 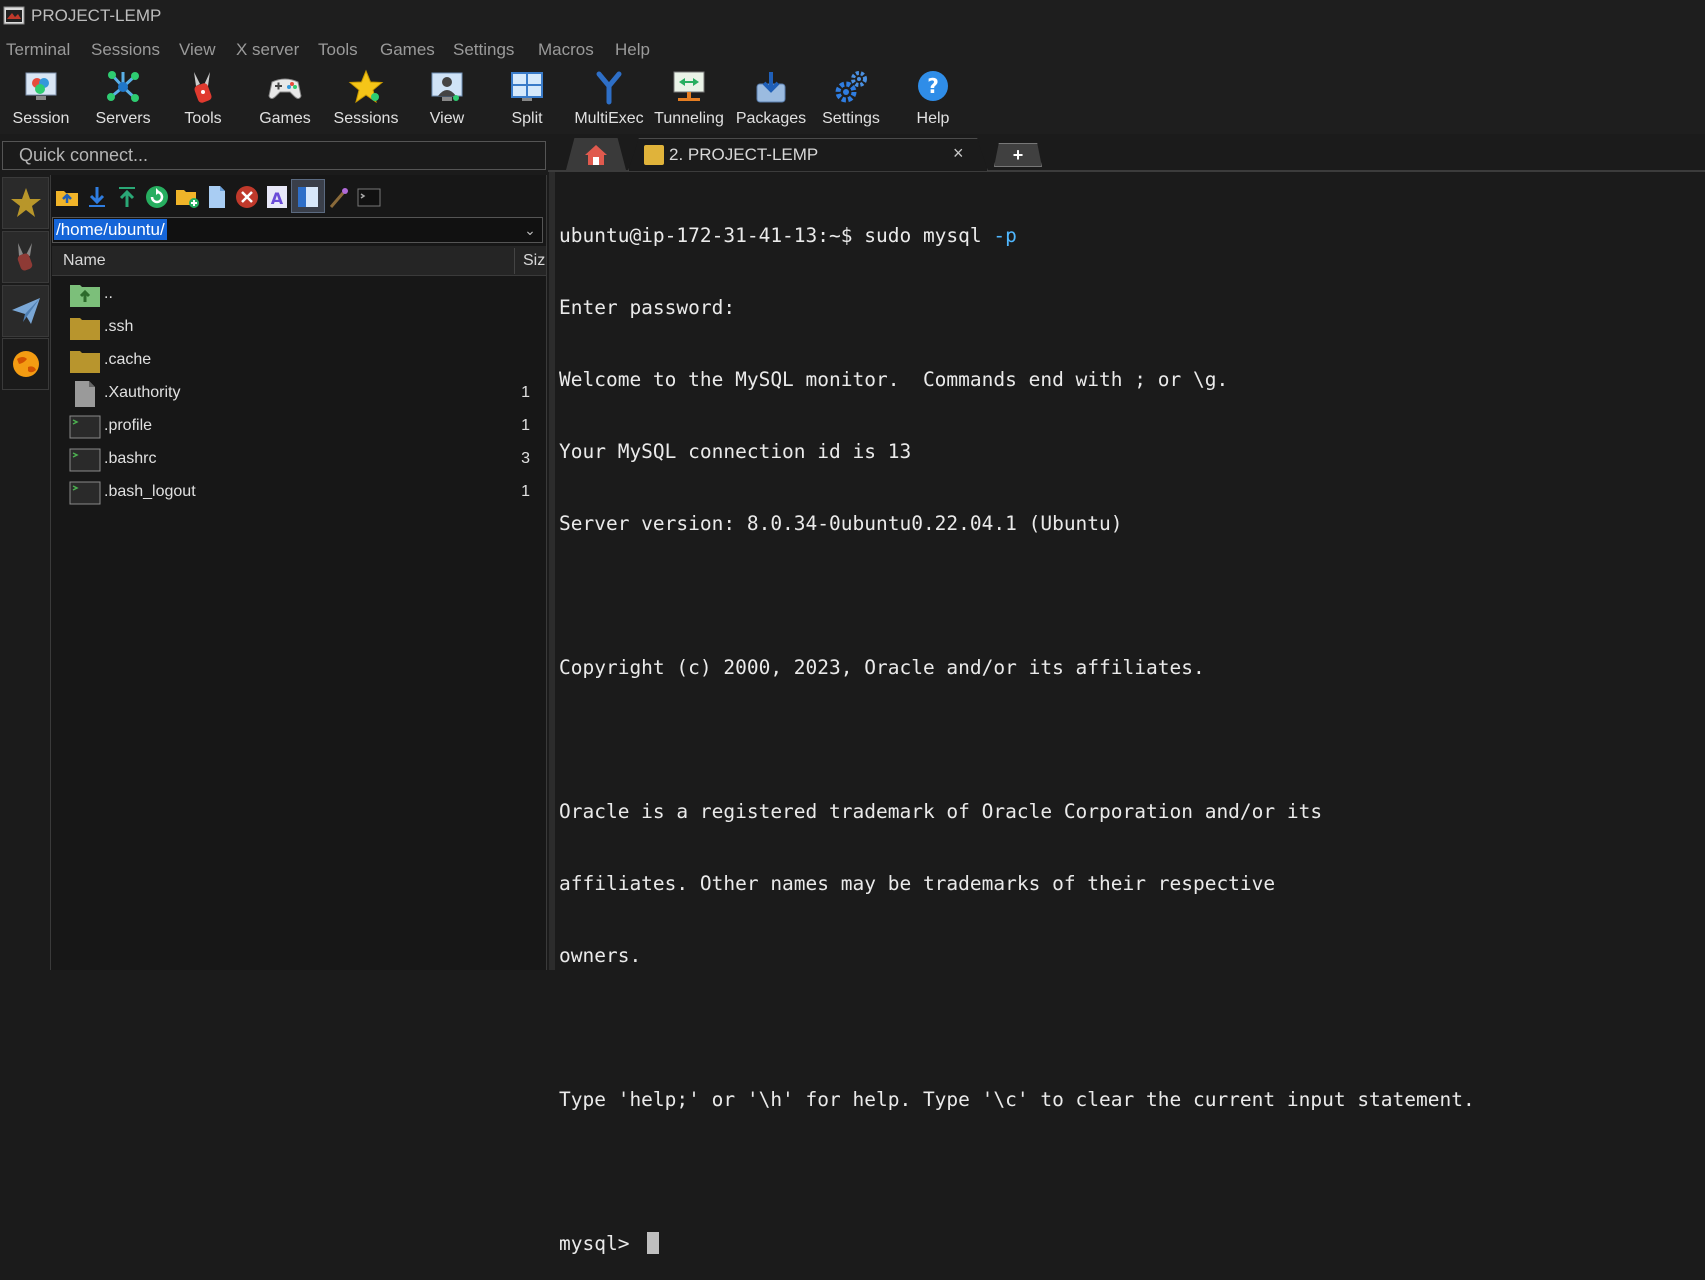 I want to click on terminal-prompt-line: ubuntu@ip-172-31-41-13:~$ sudo mysql -p, so click(x=1017, y=236).